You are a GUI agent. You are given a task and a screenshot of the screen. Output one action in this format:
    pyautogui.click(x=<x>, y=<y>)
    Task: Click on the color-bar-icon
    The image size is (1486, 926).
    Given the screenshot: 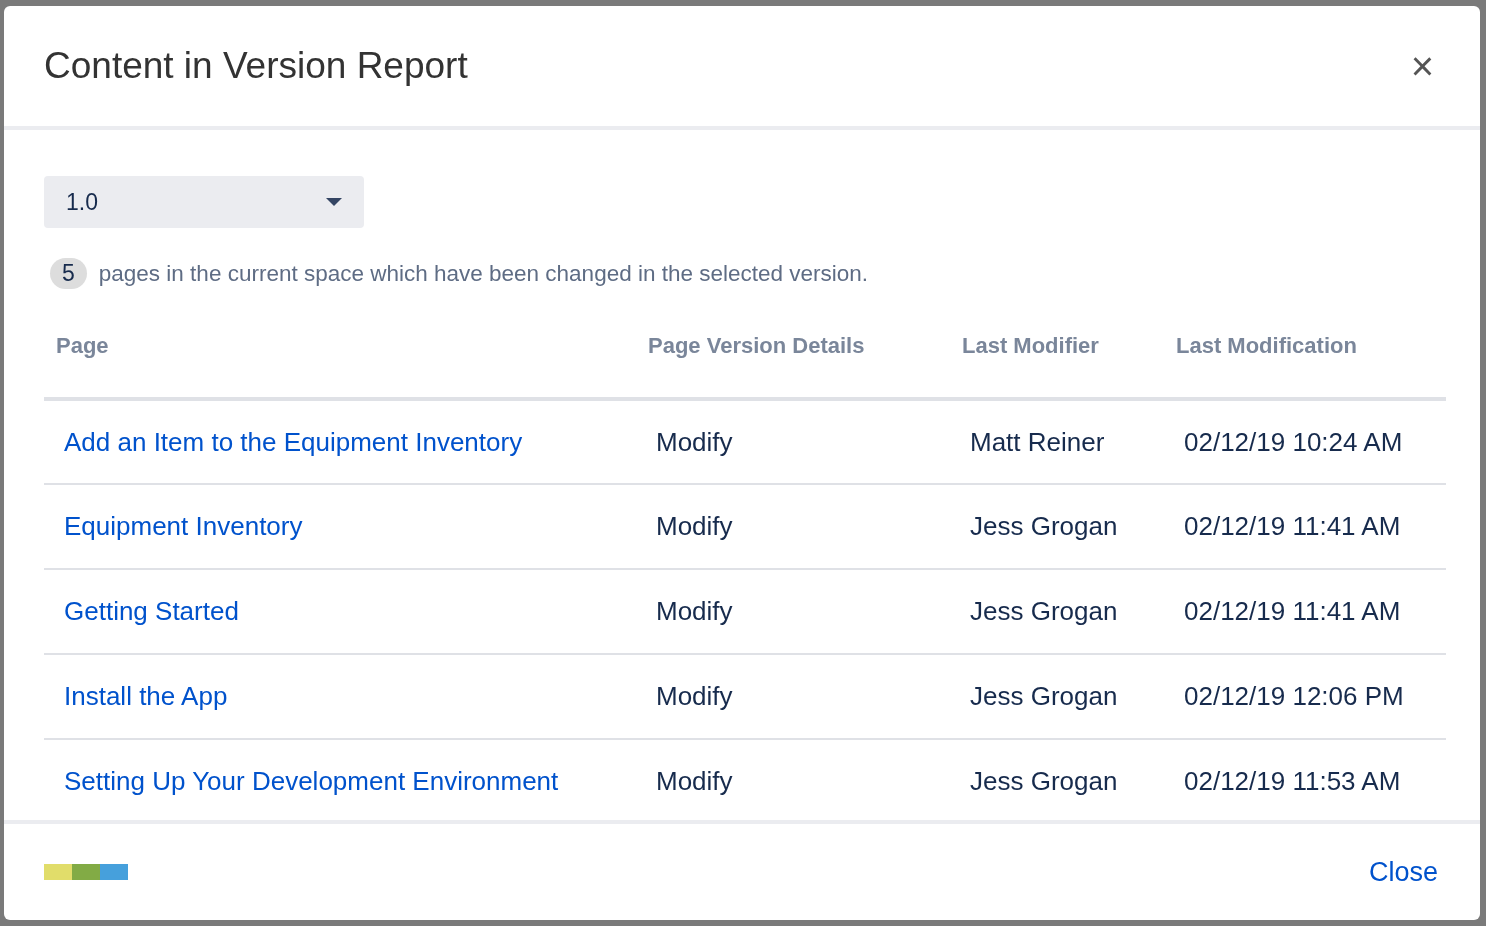 What is the action you would take?
    pyautogui.click(x=86, y=872)
    